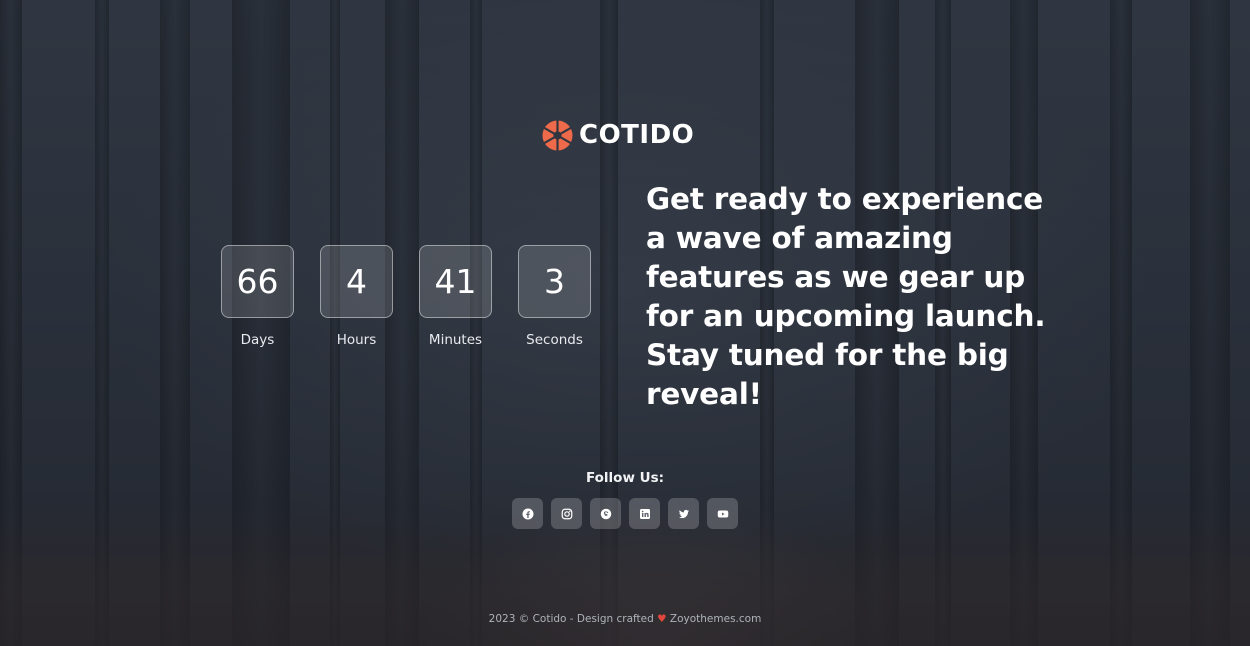 The width and height of the screenshot is (1250, 646). I want to click on countdown-hours: 4 Hours, so click(356, 296).